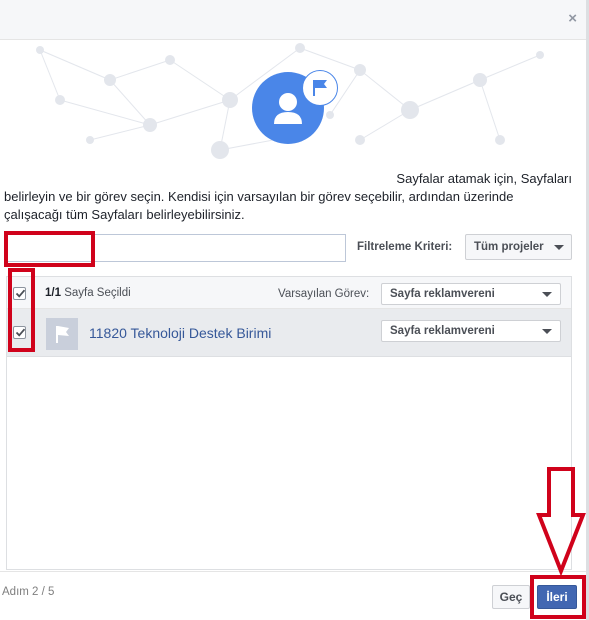  Describe the element at coordinates (509, 247) in the screenshot. I see `filter-value: Tüm projeler` at that location.